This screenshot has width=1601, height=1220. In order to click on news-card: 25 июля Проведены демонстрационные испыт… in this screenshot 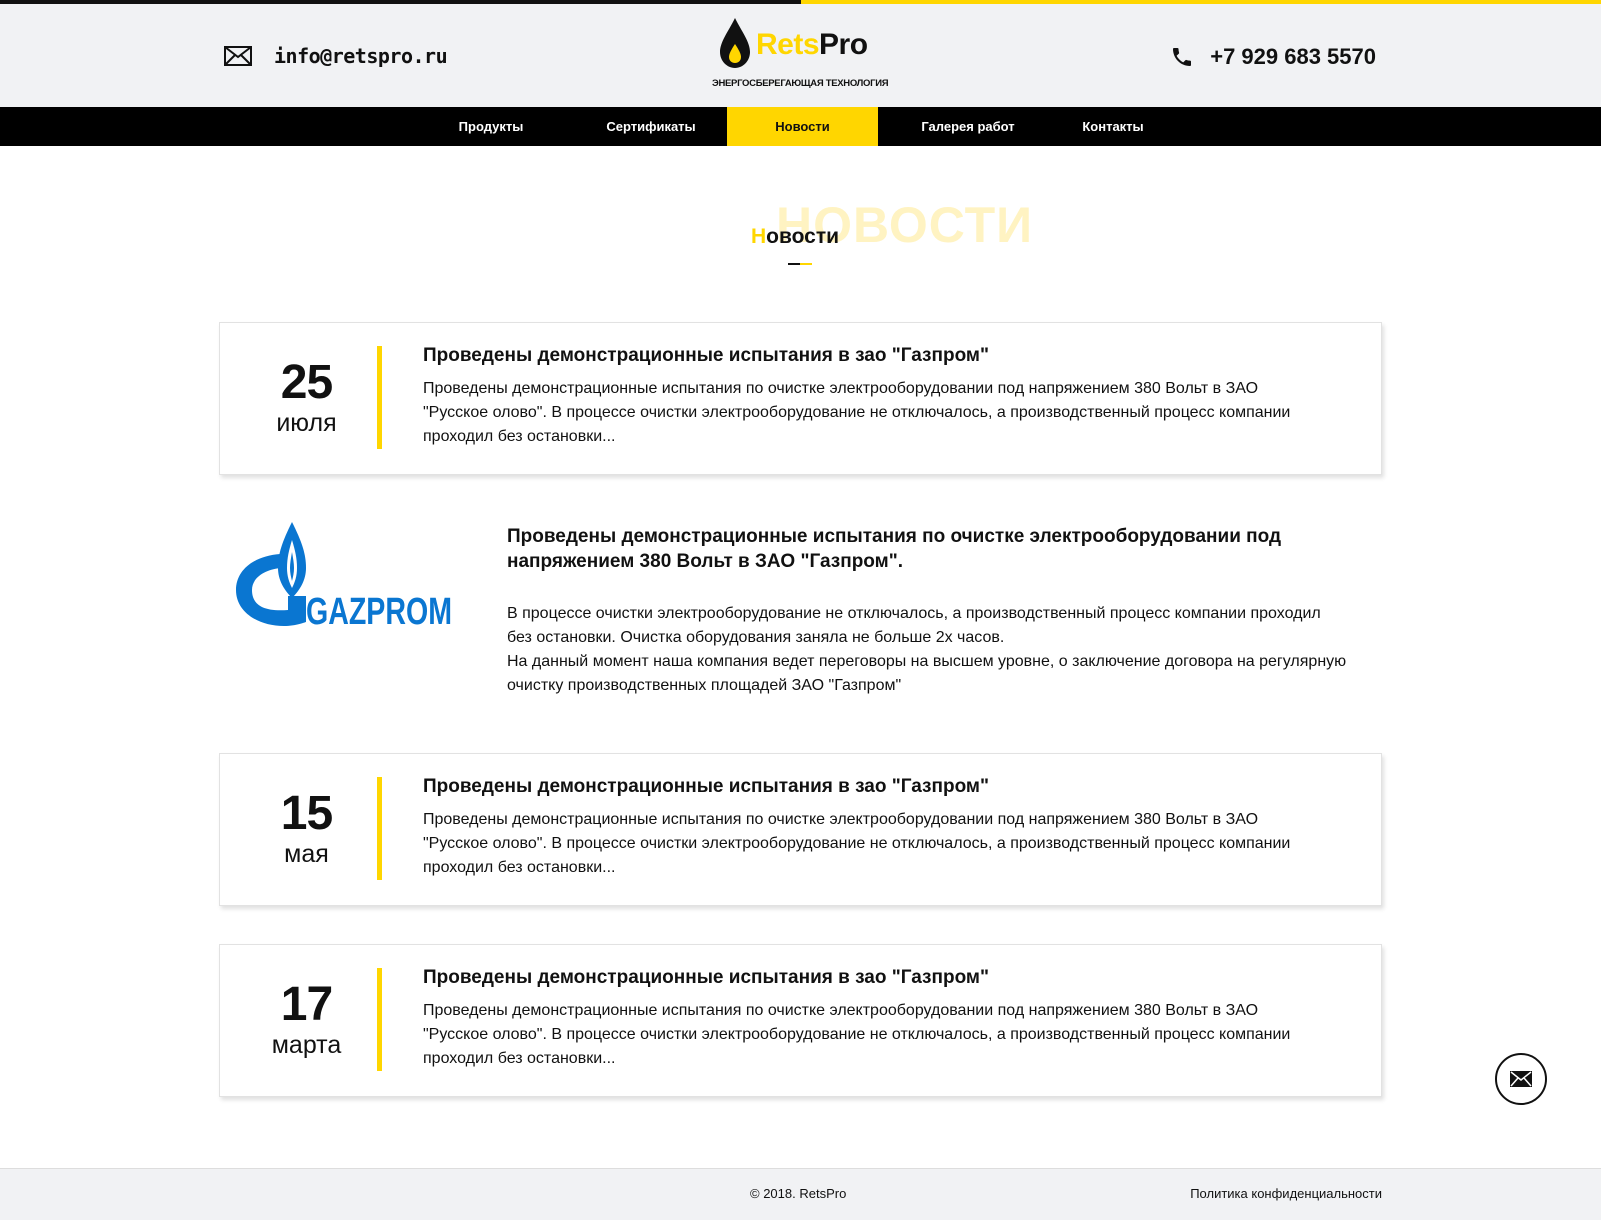, I will do `click(800, 398)`.